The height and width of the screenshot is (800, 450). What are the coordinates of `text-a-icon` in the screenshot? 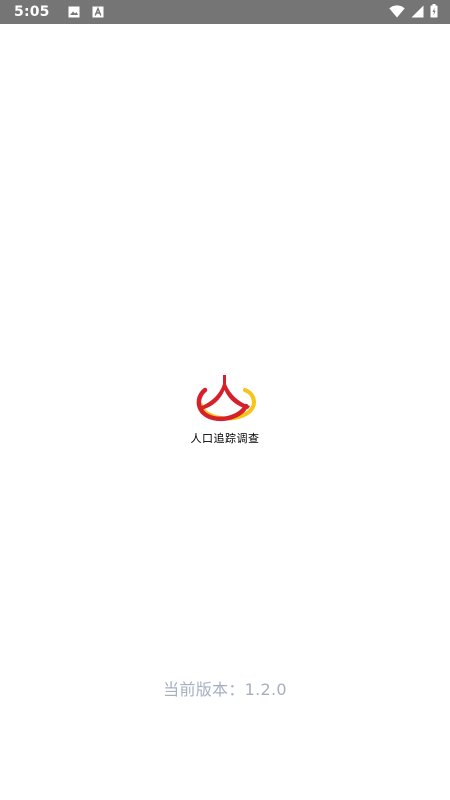 It's located at (98, 12).